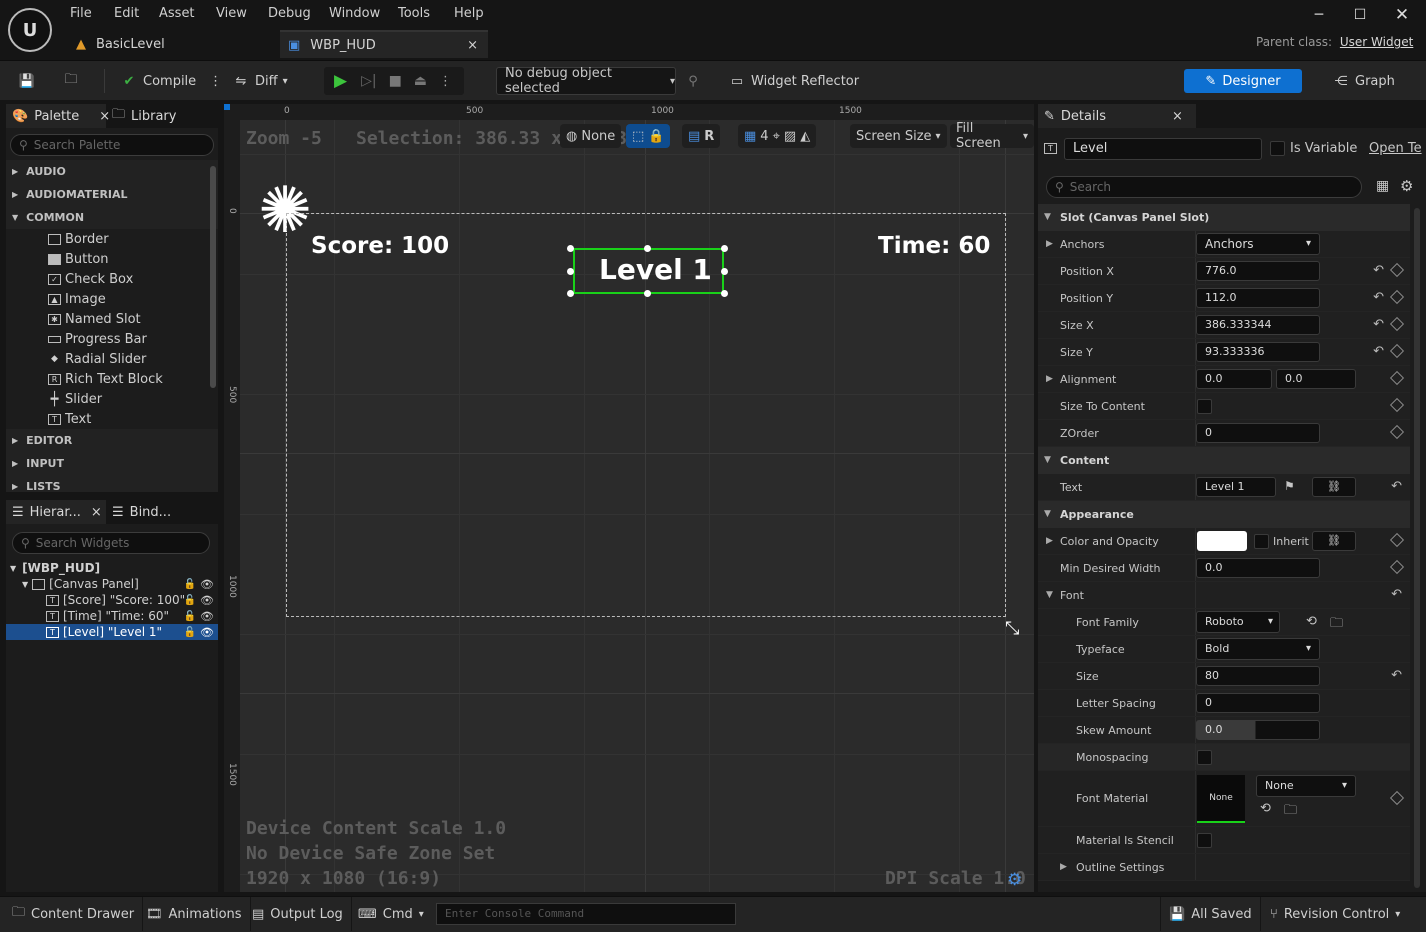 The width and height of the screenshot is (1426, 932). What do you see at coordinates (112, 600) in the screenshot?
I see `tree-item-score: T [Score] "Score: 100" 🔓 👁` at bounding box center [112, 600].